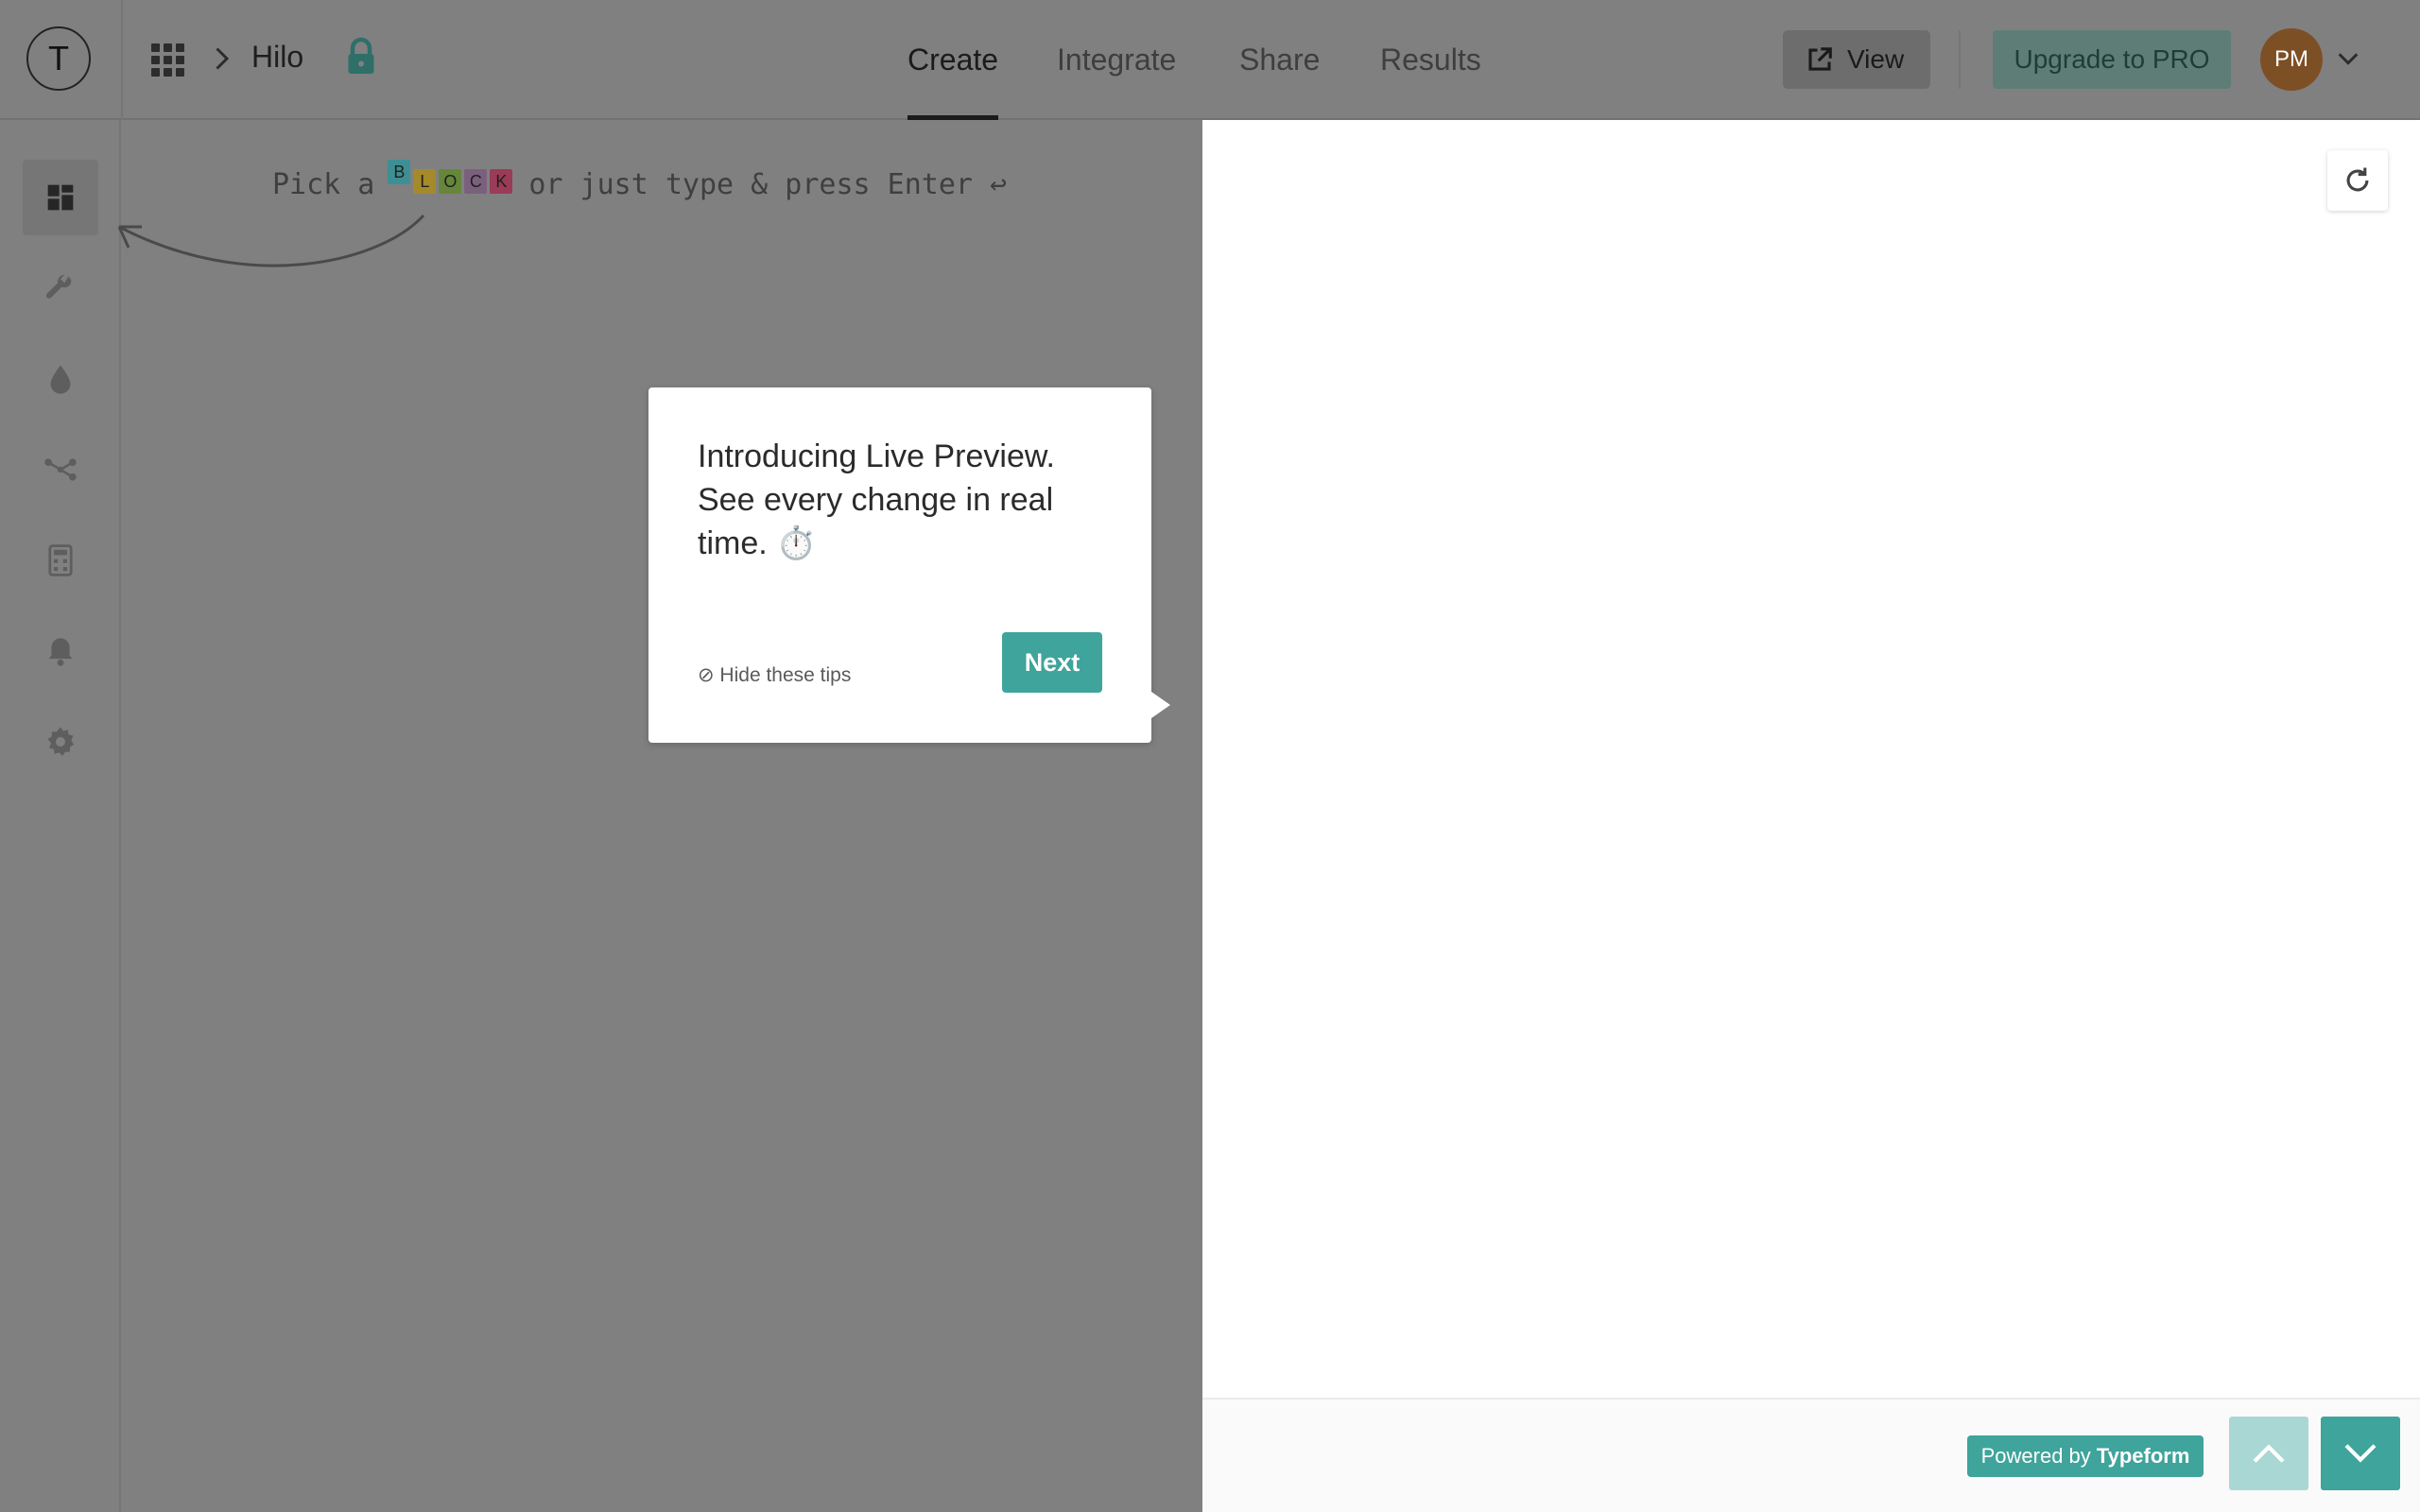 This screenshot has width=2420, height=1512. I want to click on hide-tips-link: ⊘ Hide these tips, so click(774, 675).